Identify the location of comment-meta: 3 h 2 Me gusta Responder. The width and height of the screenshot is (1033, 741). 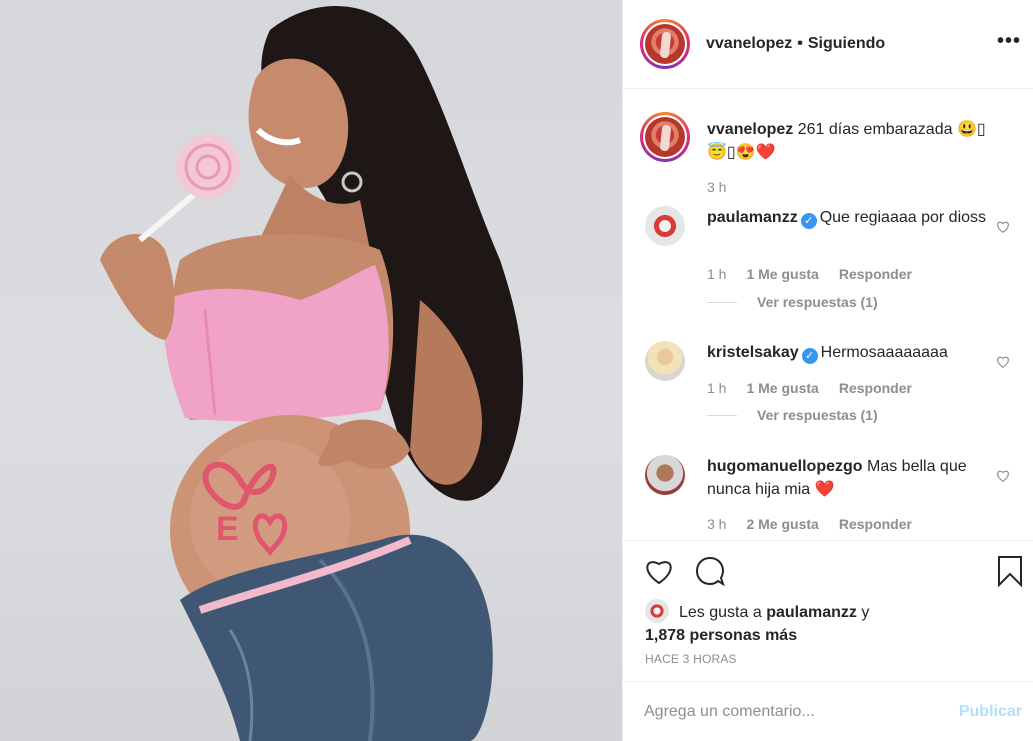
(809, 524).